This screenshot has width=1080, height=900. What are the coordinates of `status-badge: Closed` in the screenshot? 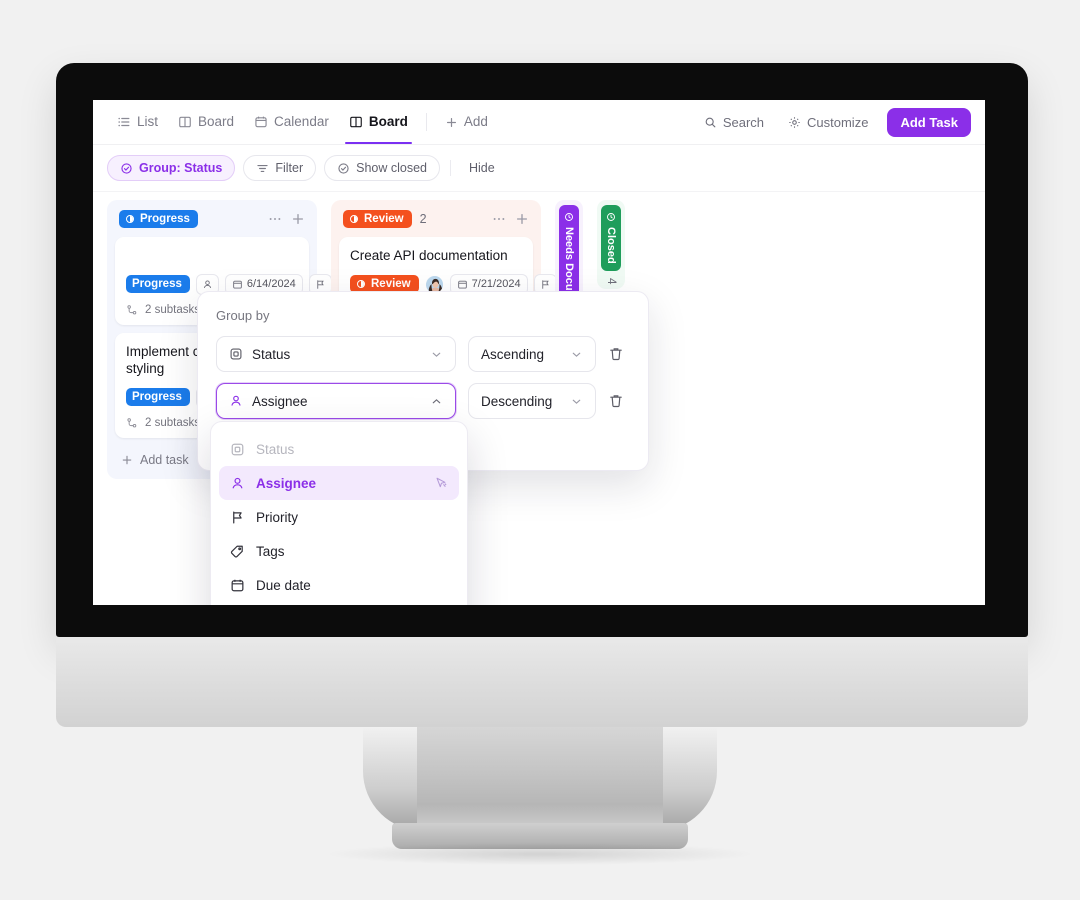 It's located at (611, 238).